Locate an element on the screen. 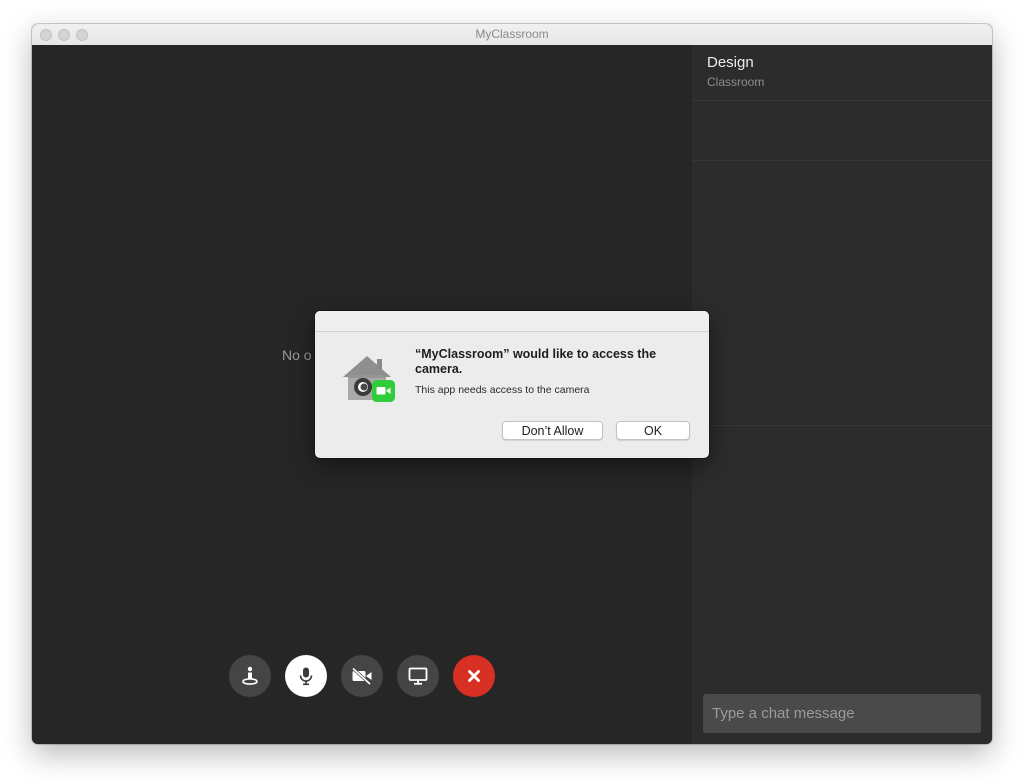  microphone-icon is located at coordinates (306, 676).